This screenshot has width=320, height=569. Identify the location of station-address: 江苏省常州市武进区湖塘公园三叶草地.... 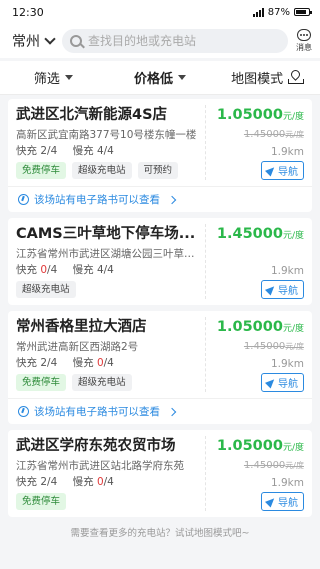
(107, 254).